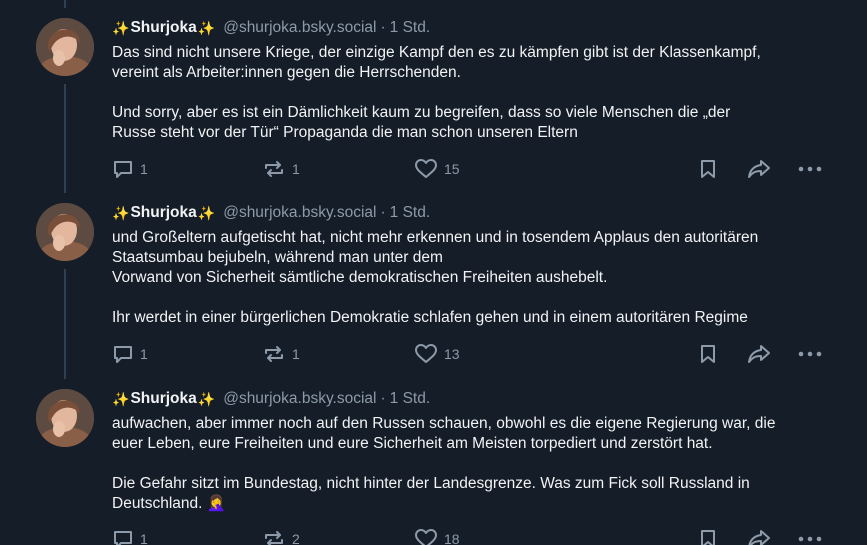  I want to click on post-actions: 1 2 18, so click(468, 536).